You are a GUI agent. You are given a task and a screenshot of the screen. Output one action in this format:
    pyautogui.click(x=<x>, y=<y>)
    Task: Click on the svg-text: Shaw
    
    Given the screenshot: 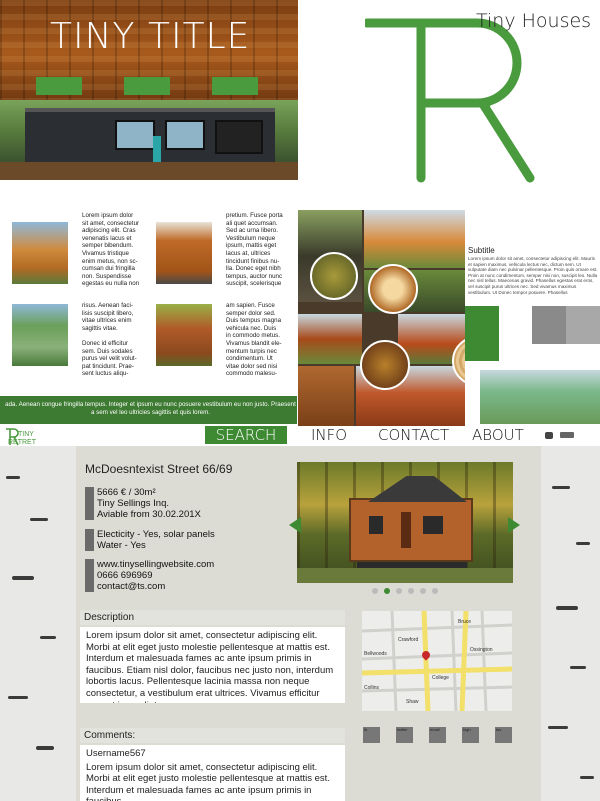 What is the action you would take?
    pyautogui.click(x=412, y=702)
    